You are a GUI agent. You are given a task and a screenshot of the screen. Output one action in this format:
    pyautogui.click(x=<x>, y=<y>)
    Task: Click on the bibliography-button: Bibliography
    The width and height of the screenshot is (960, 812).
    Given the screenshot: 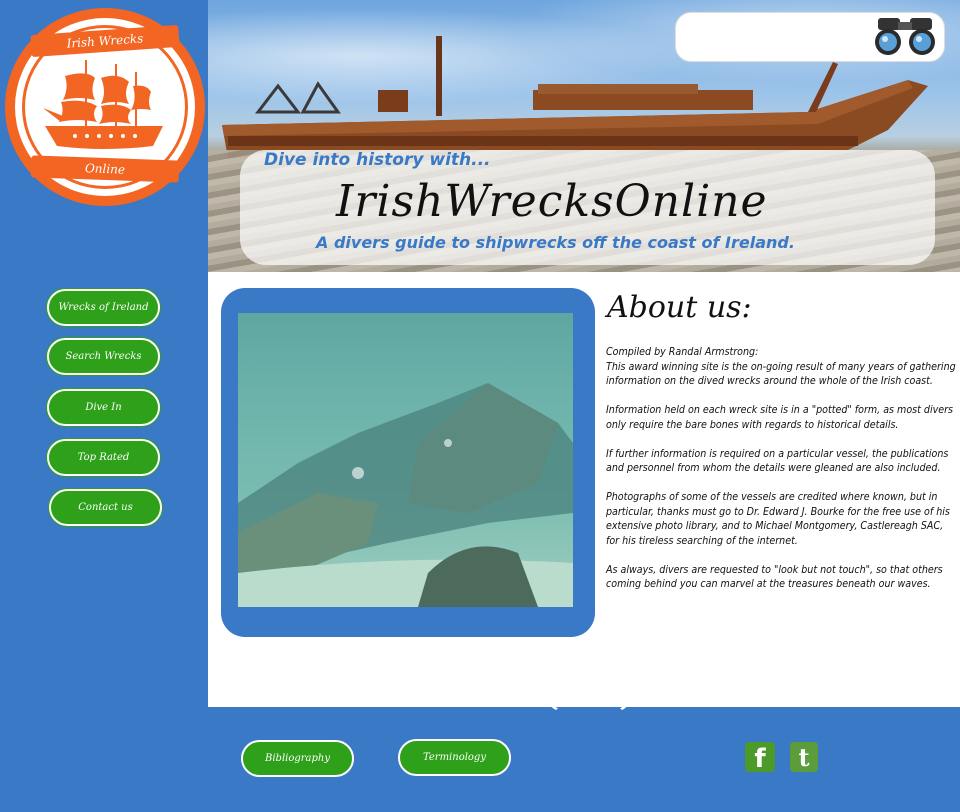 What is the action you would take?
    pyautogui.click(x=297, y=758)
    